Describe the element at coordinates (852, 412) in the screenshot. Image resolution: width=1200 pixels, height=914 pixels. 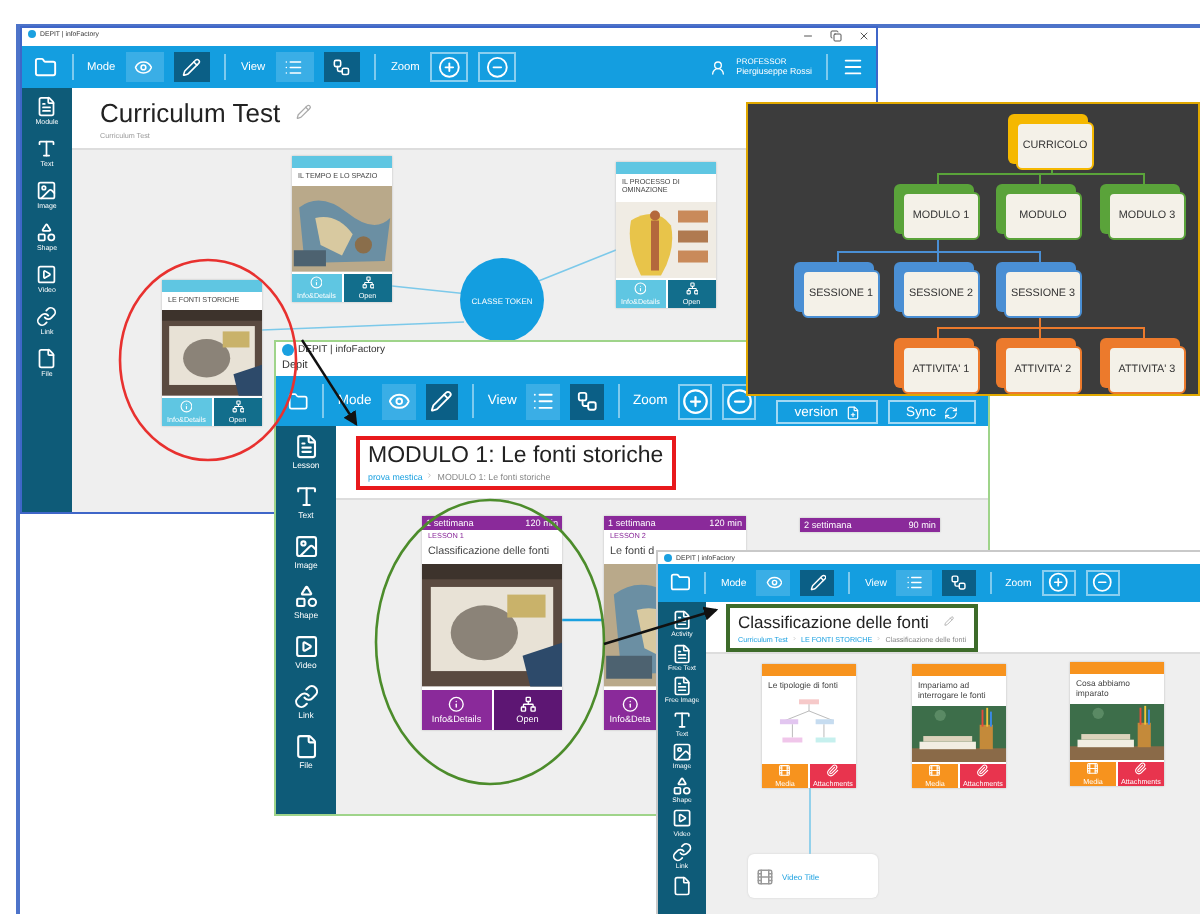
I see `add-file-icon` at that location.